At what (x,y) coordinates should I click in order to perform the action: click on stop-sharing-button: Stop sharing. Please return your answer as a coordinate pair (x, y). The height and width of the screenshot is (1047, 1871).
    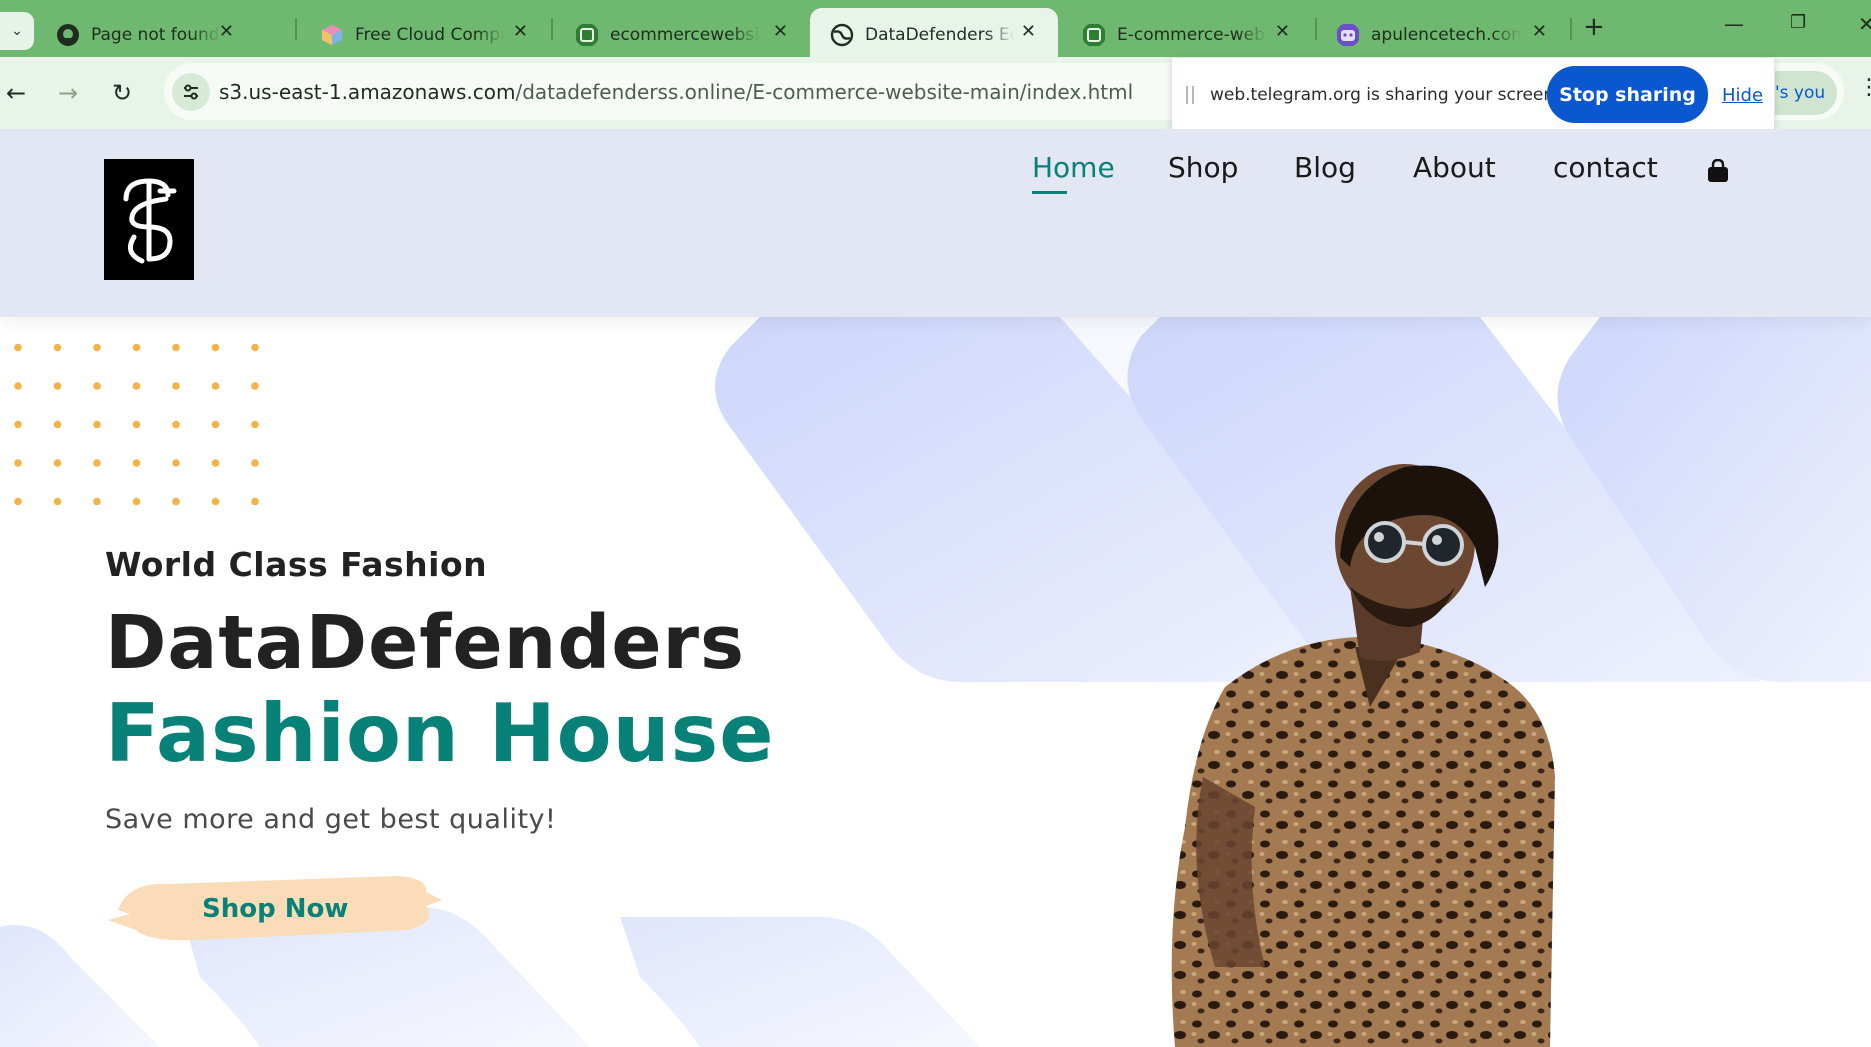
    Looking at the image, I should click on (1627, 94).